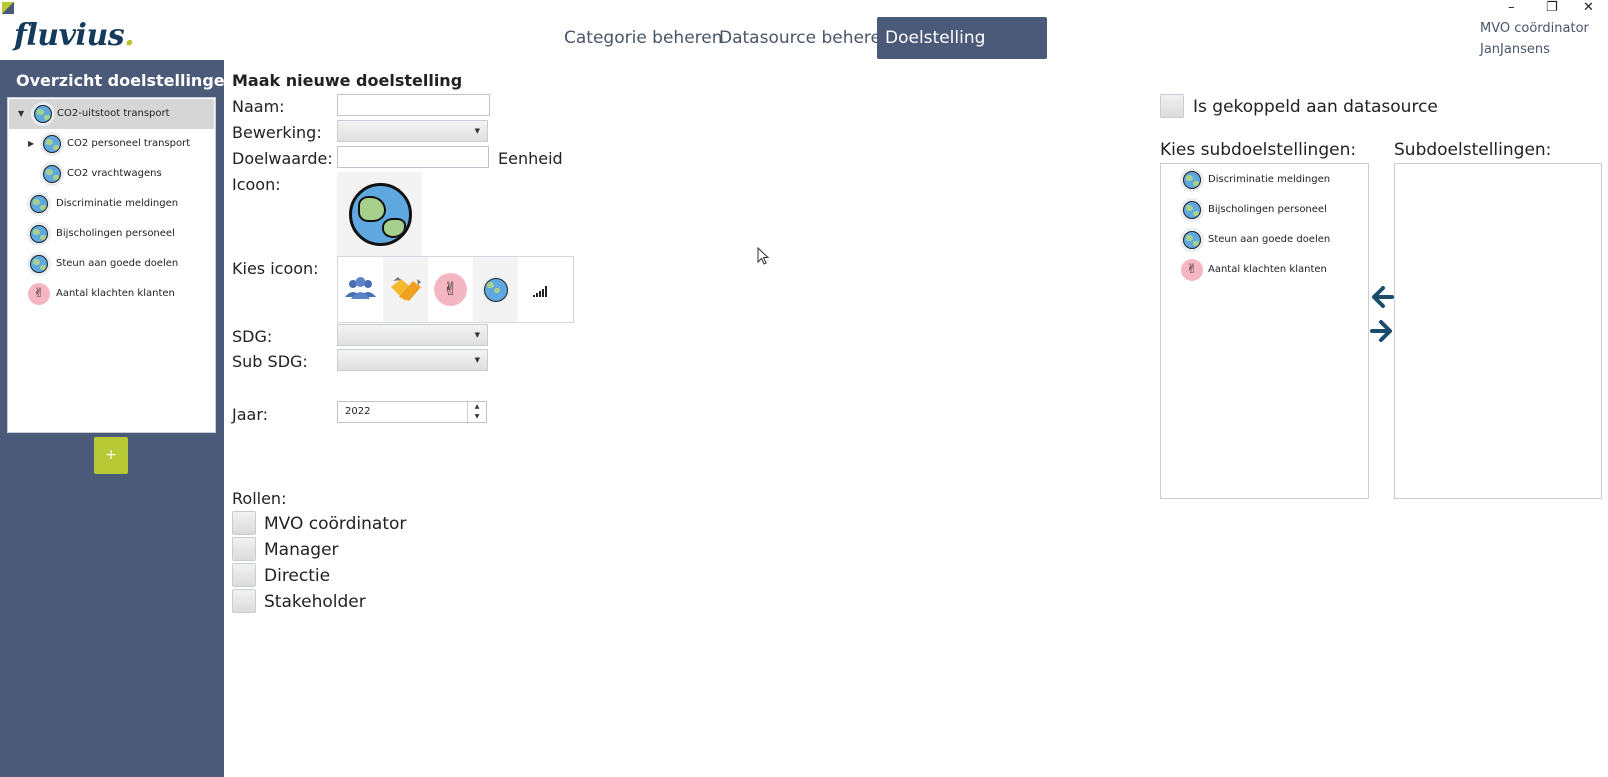 The width and height of the screenshot is (1608, 777). I want to click on move-left-arrow-icon, so click(1382, 300).